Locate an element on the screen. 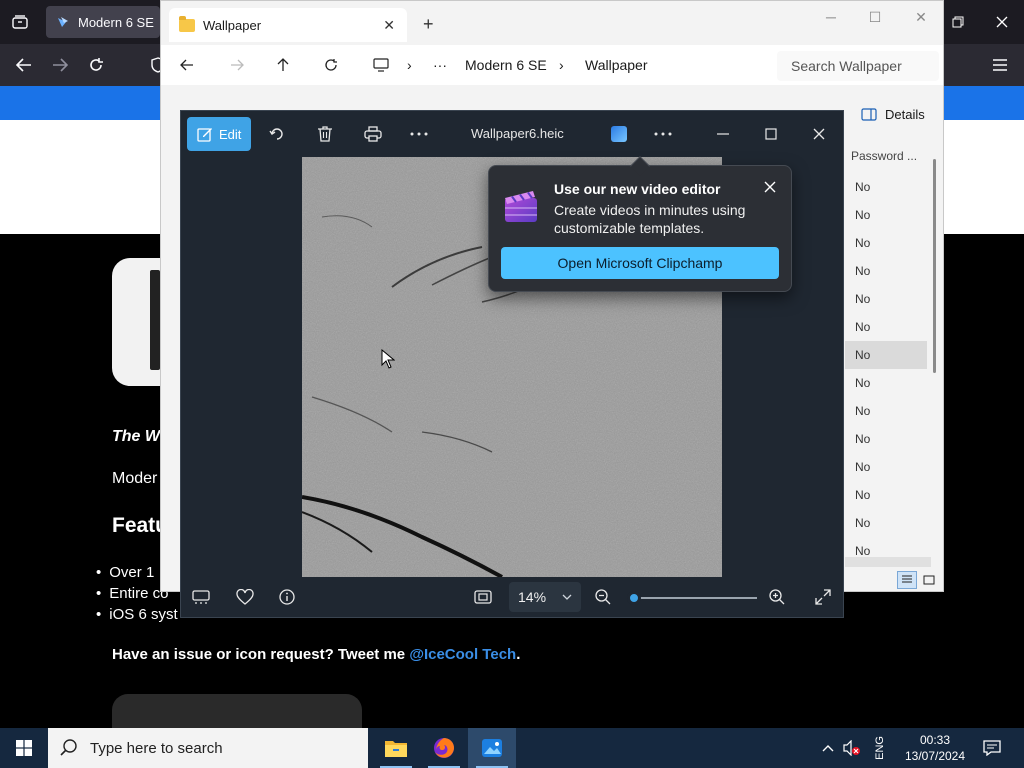  zoom-in-icon is located at coordinates (777, 597).